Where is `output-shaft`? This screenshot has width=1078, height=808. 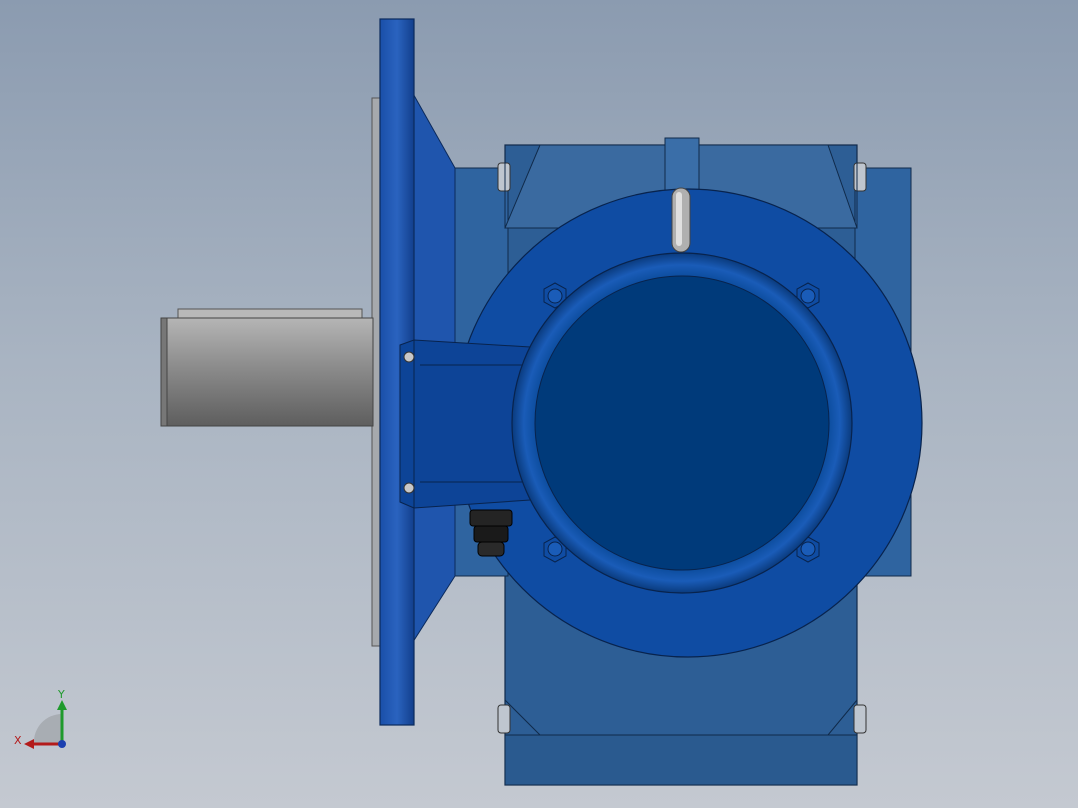
output-shaft is located at coordinates (267, 367).